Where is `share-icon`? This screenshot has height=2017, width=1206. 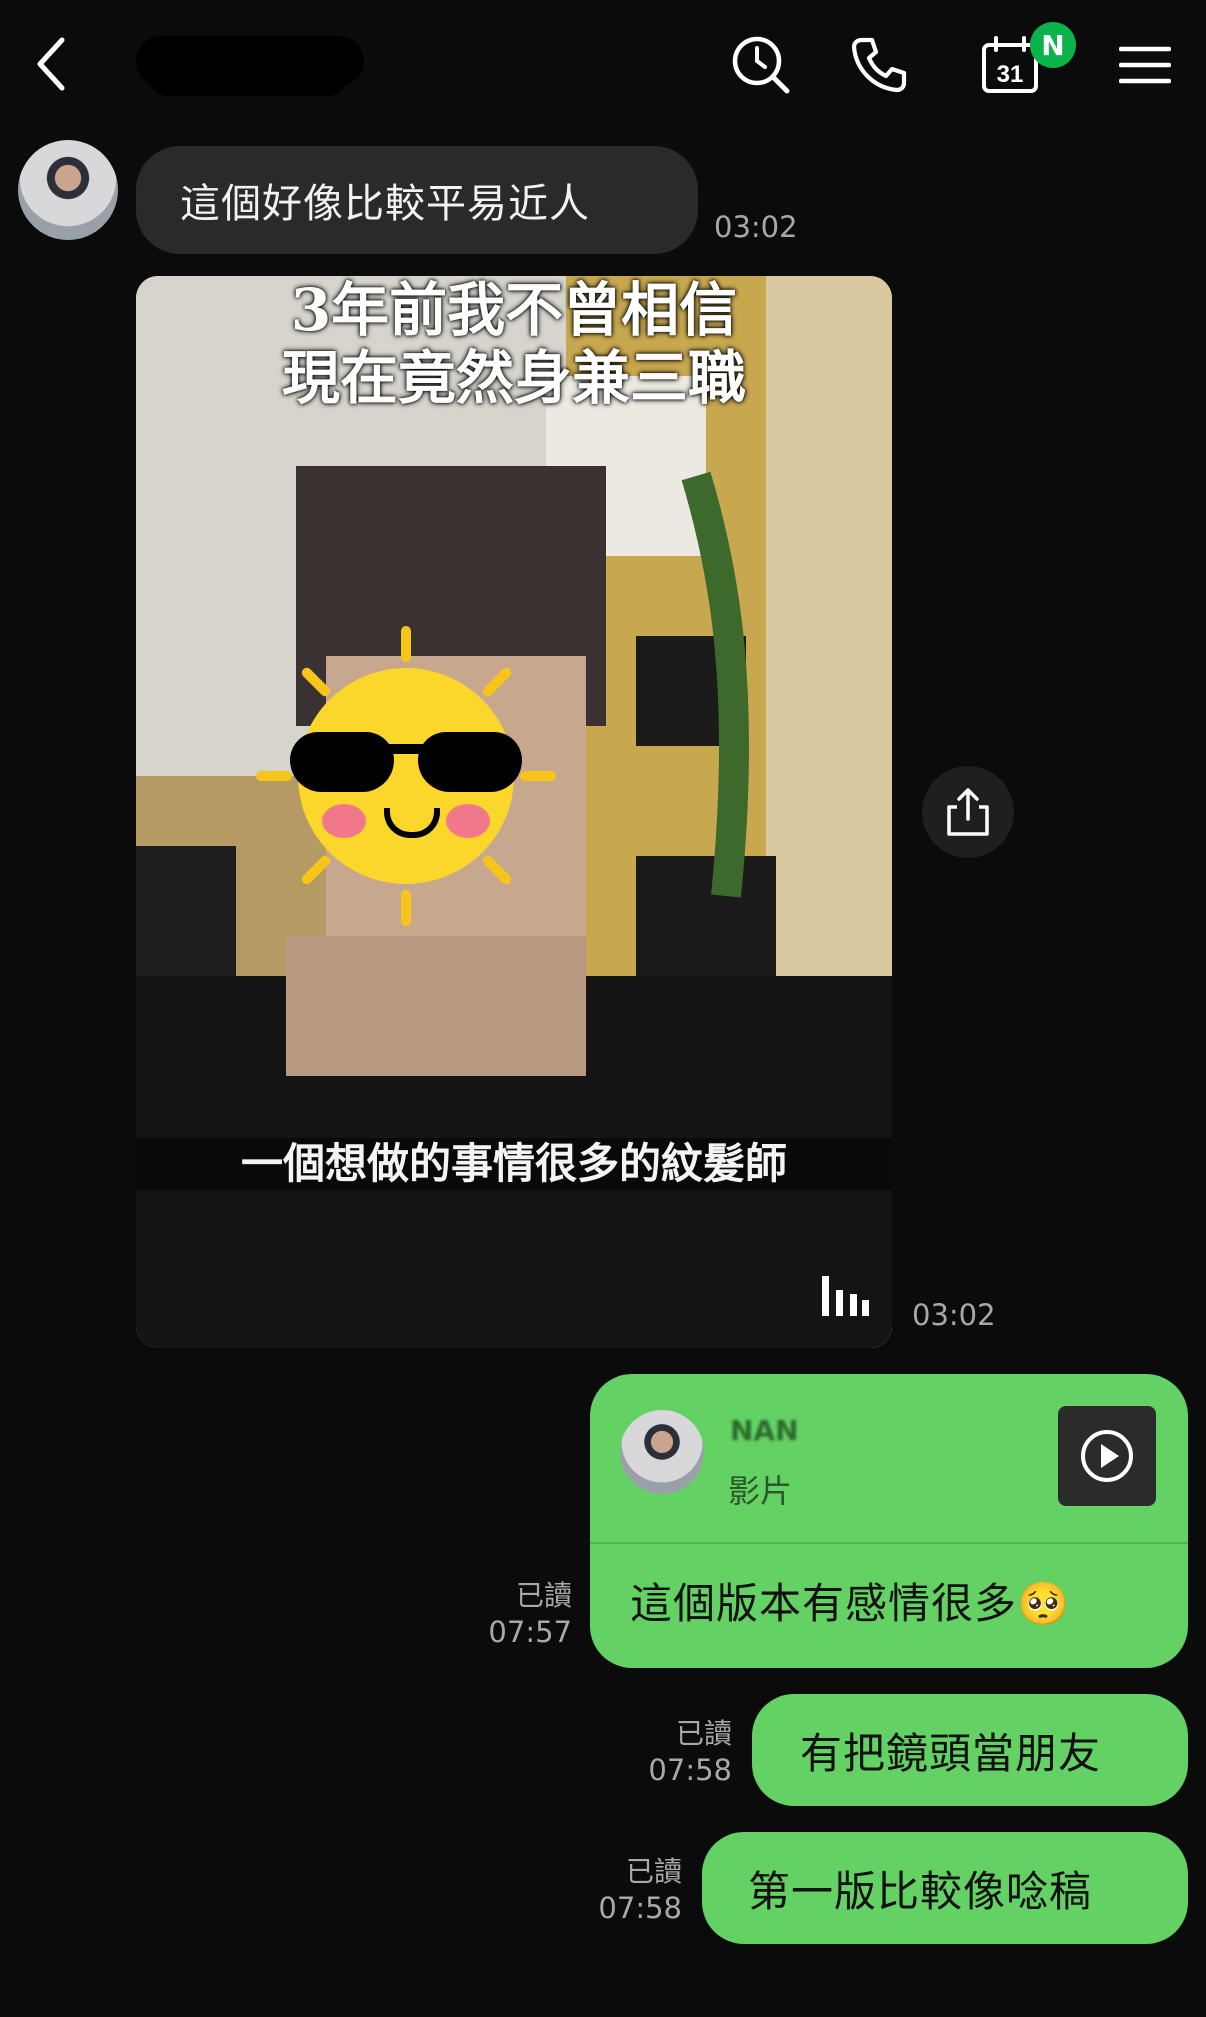
share-icon is located at coordinates (968, 812).